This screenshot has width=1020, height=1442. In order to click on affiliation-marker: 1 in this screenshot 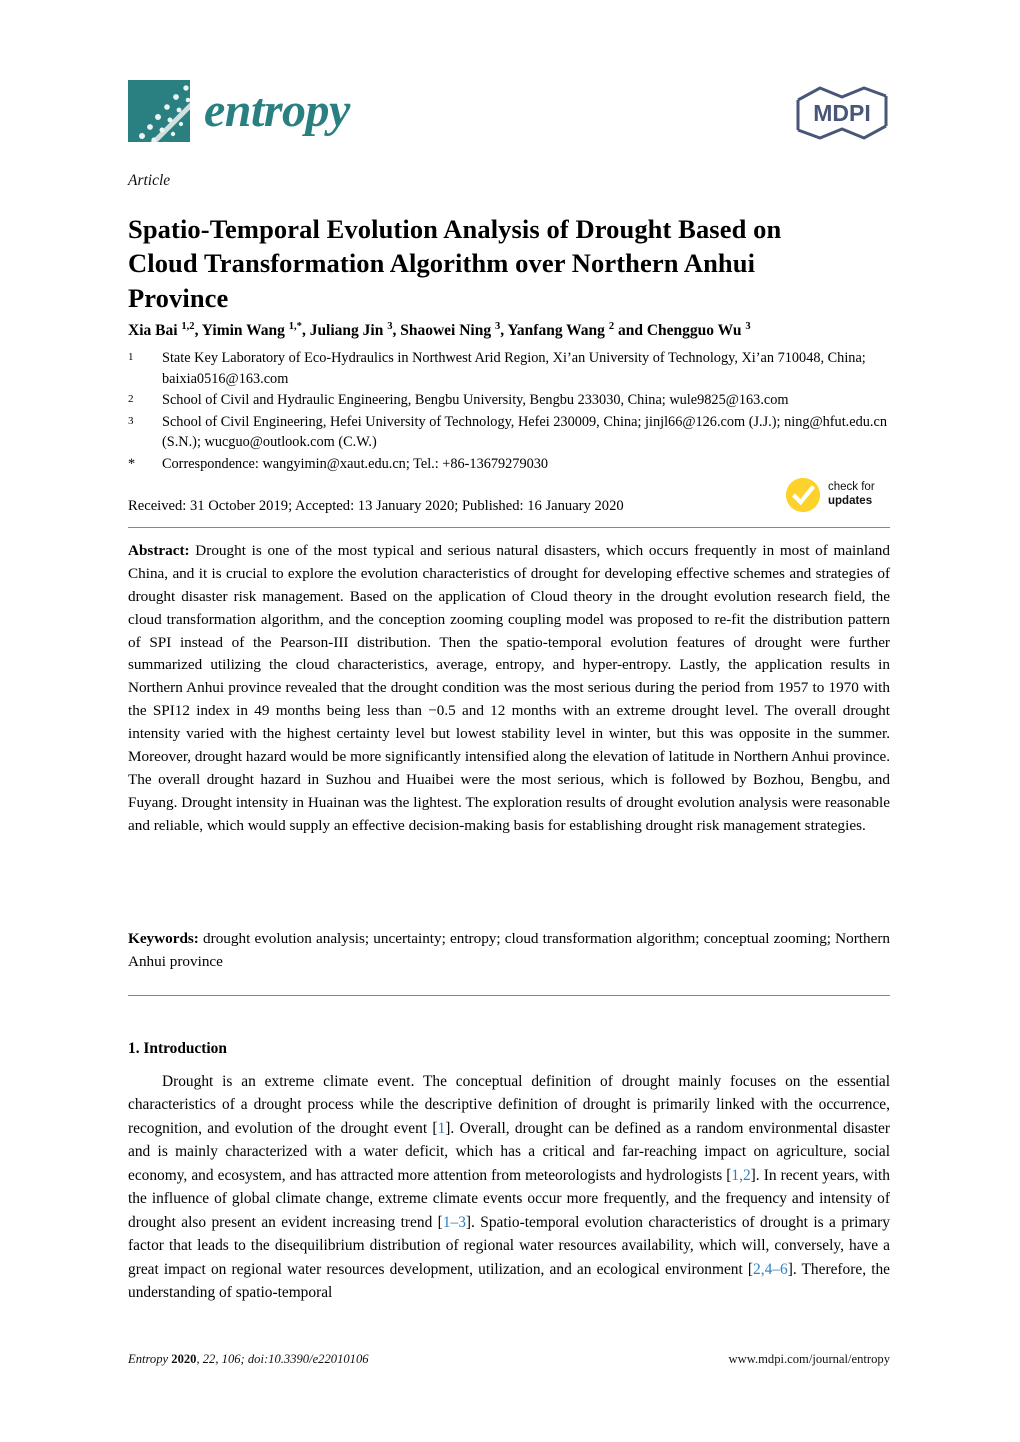, I will do `click(131, 357)`.